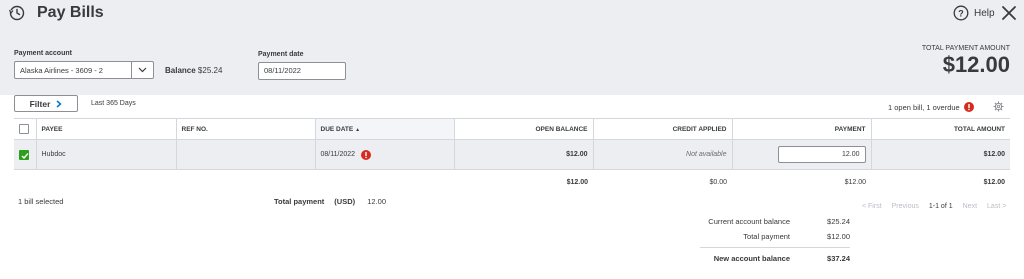 Image resolution: width=1024 pixels, height=279 pixels. Describe the element at coordinates (838, 221) in the screenshot. I see `current-balance-value: $25.24` at that location.